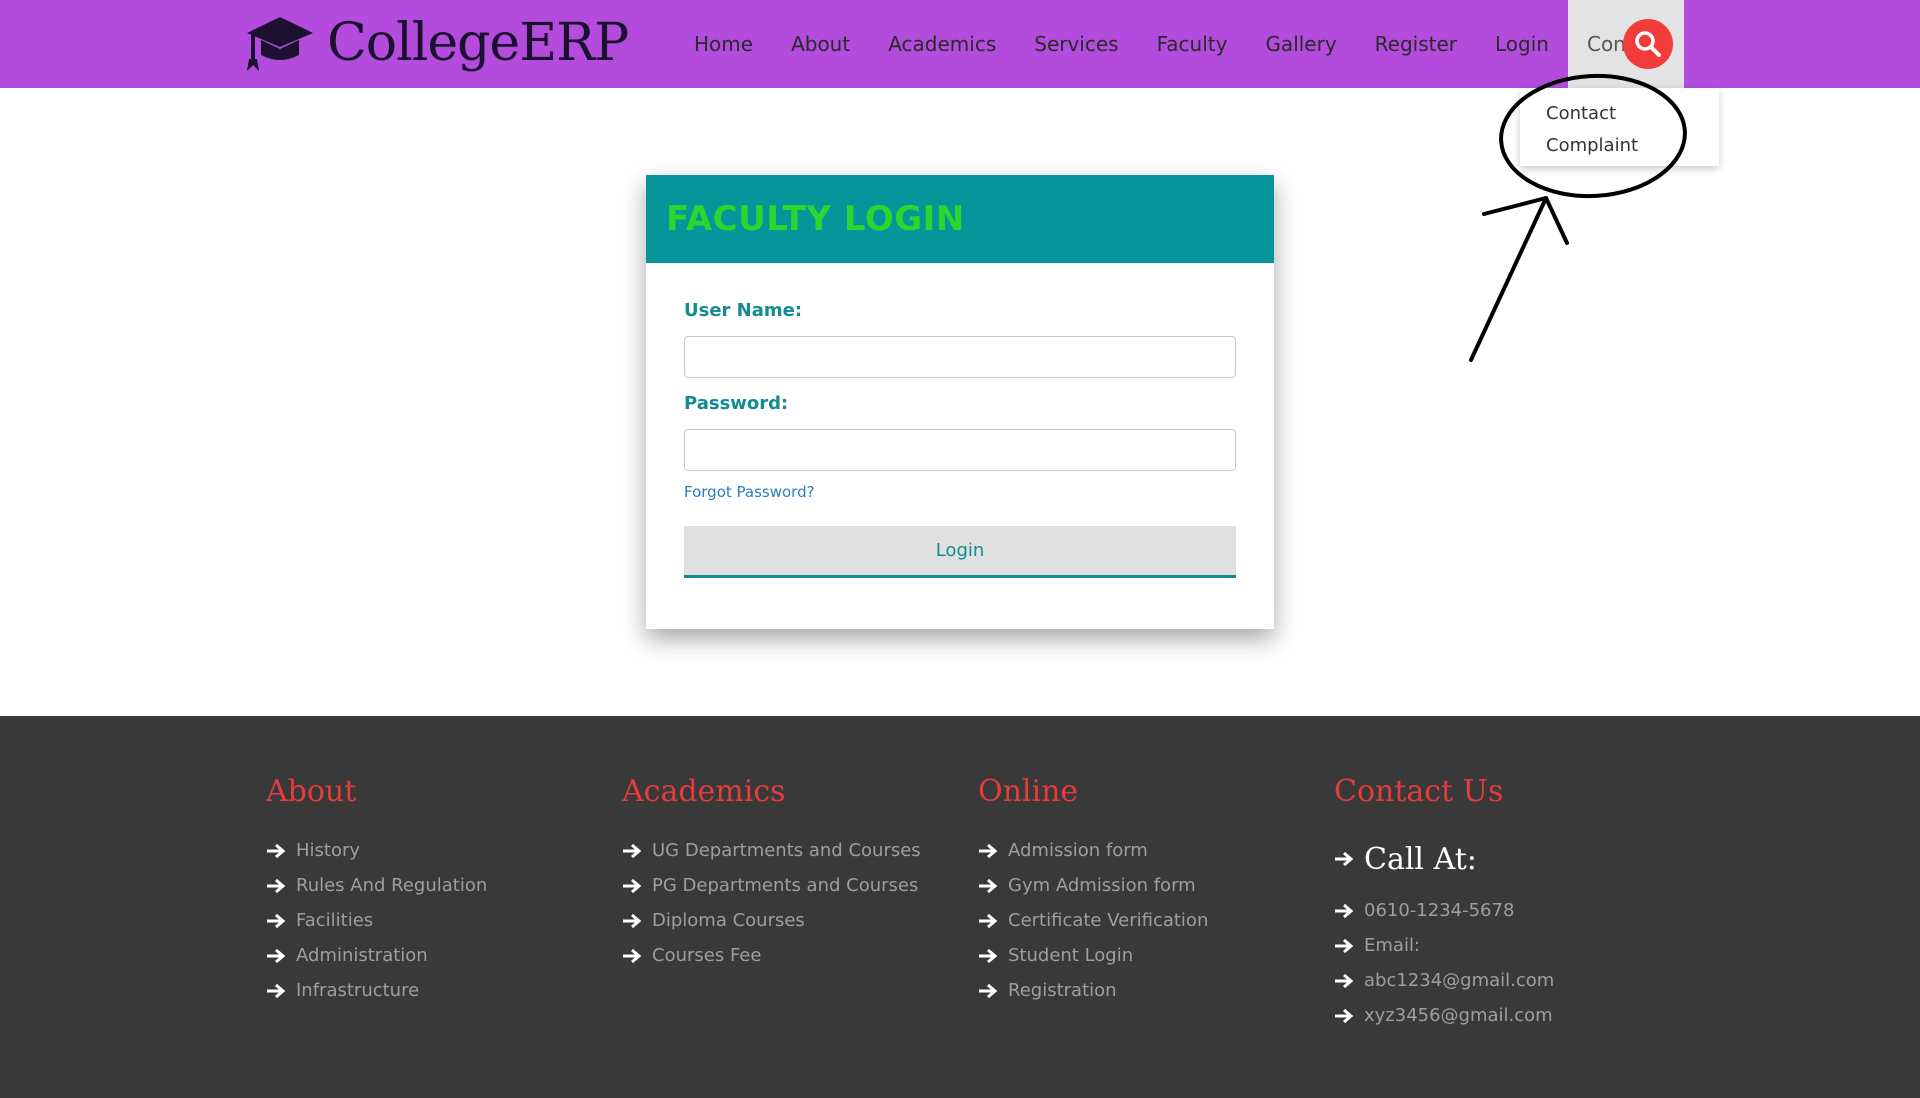 The width and height of the screenshot is (1920, 1098). What do you see at coordinates (1458, 1015) in the screenshot?
I see `contact-item-label: xyz3456@gmail.com` at bounding box center [1458, 1015].